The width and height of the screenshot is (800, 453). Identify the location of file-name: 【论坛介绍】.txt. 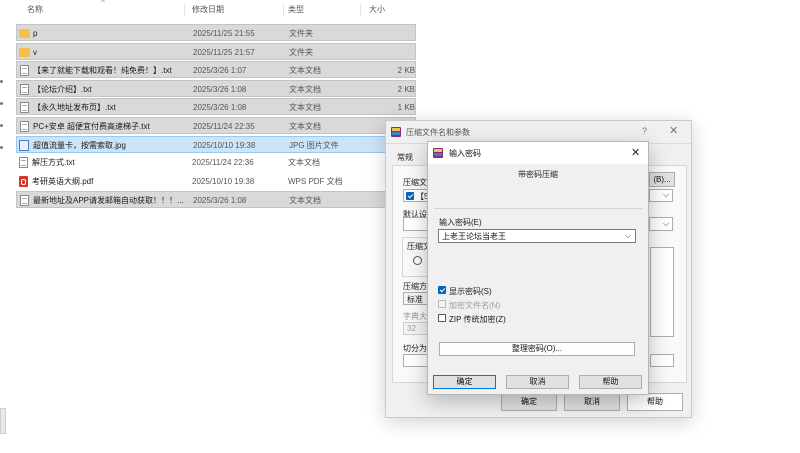
(62, 89).